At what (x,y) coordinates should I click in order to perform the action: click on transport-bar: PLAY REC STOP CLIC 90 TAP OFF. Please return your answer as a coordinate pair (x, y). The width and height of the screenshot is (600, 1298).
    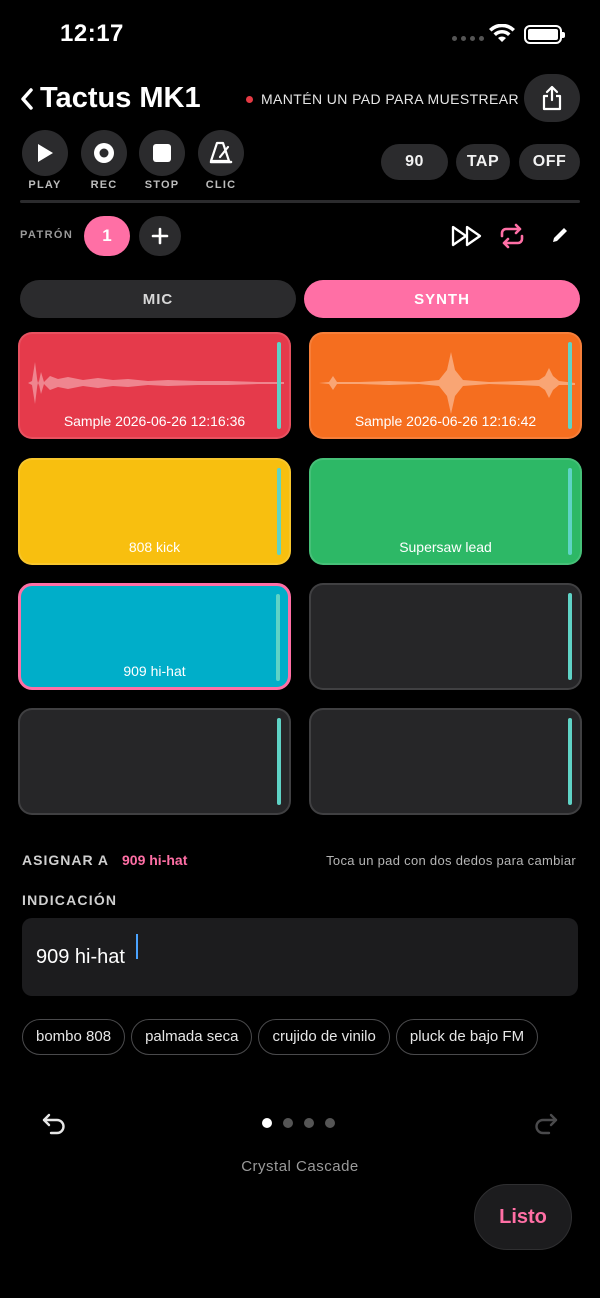
    Looking at the image, I should click on (300, 162).